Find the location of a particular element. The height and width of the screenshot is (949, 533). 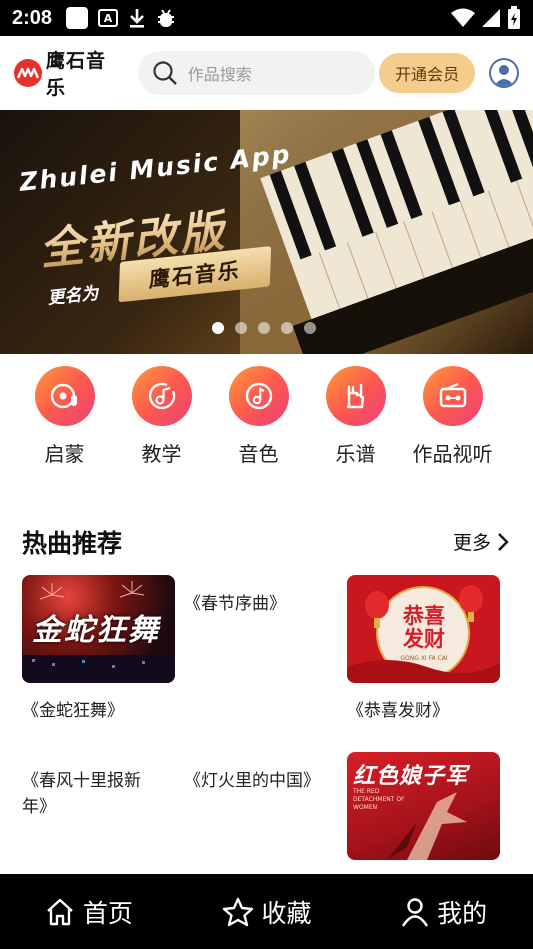

category-row: 启蒙 教学 音色 乐谱 作品视听 is located at coordinates (266, 416).